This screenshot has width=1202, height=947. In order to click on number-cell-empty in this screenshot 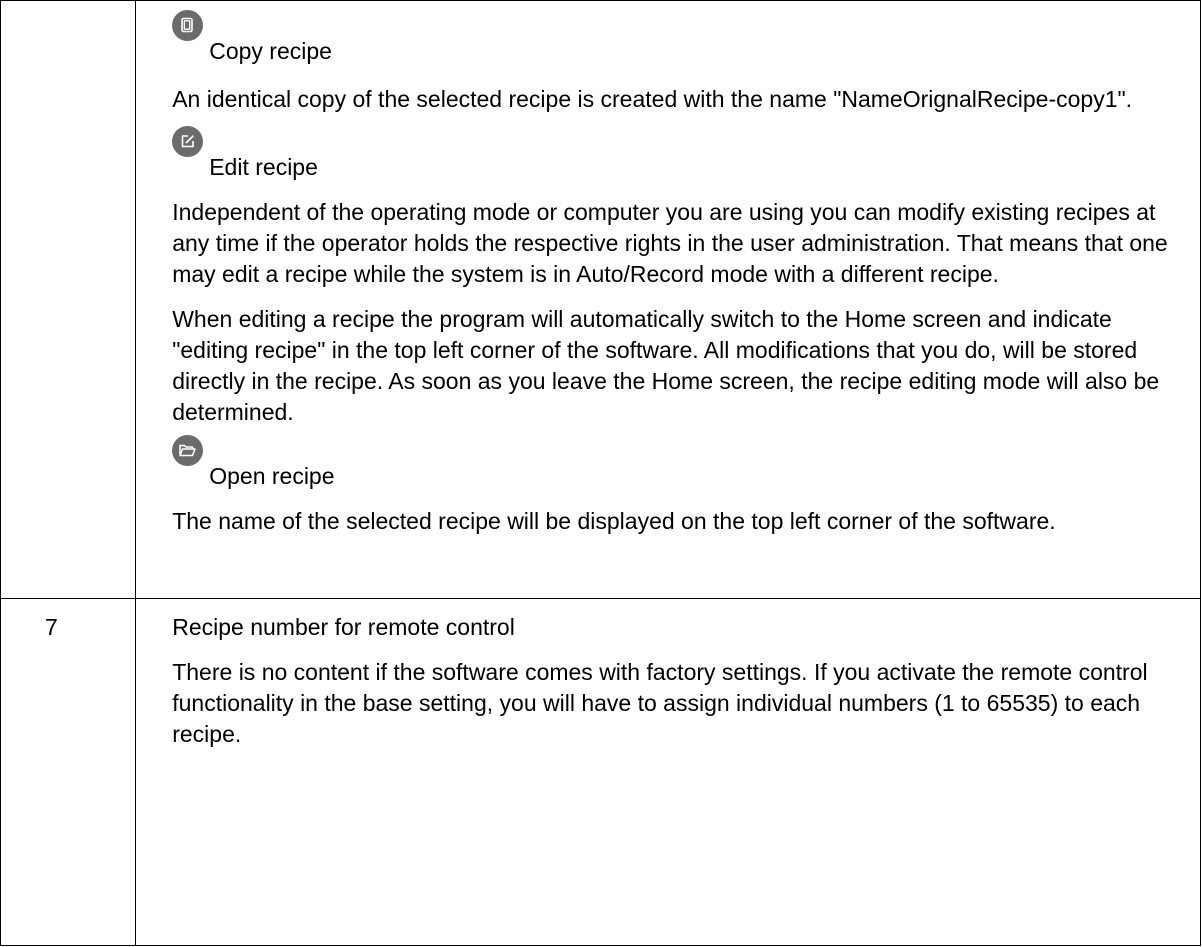, I will do `click(68, 299)`.